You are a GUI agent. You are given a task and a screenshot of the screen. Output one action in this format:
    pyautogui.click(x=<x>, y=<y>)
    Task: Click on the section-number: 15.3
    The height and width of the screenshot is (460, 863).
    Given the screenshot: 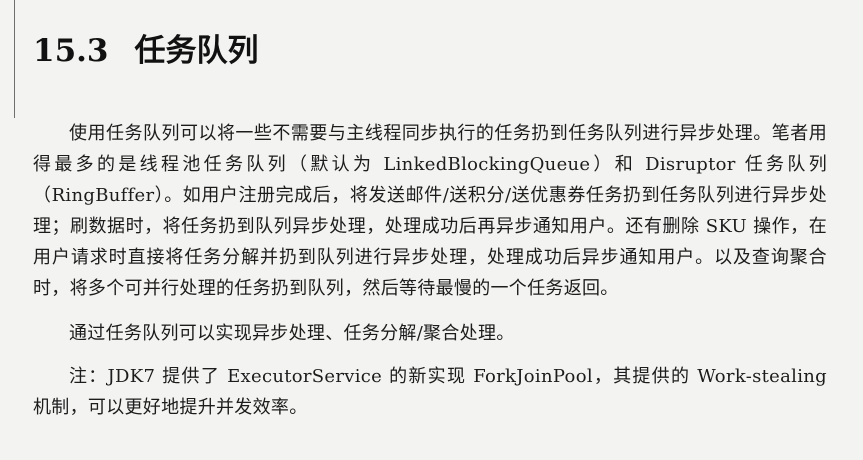 What is the action you would take?
    pyautogui.click(x=71, y=51)
    